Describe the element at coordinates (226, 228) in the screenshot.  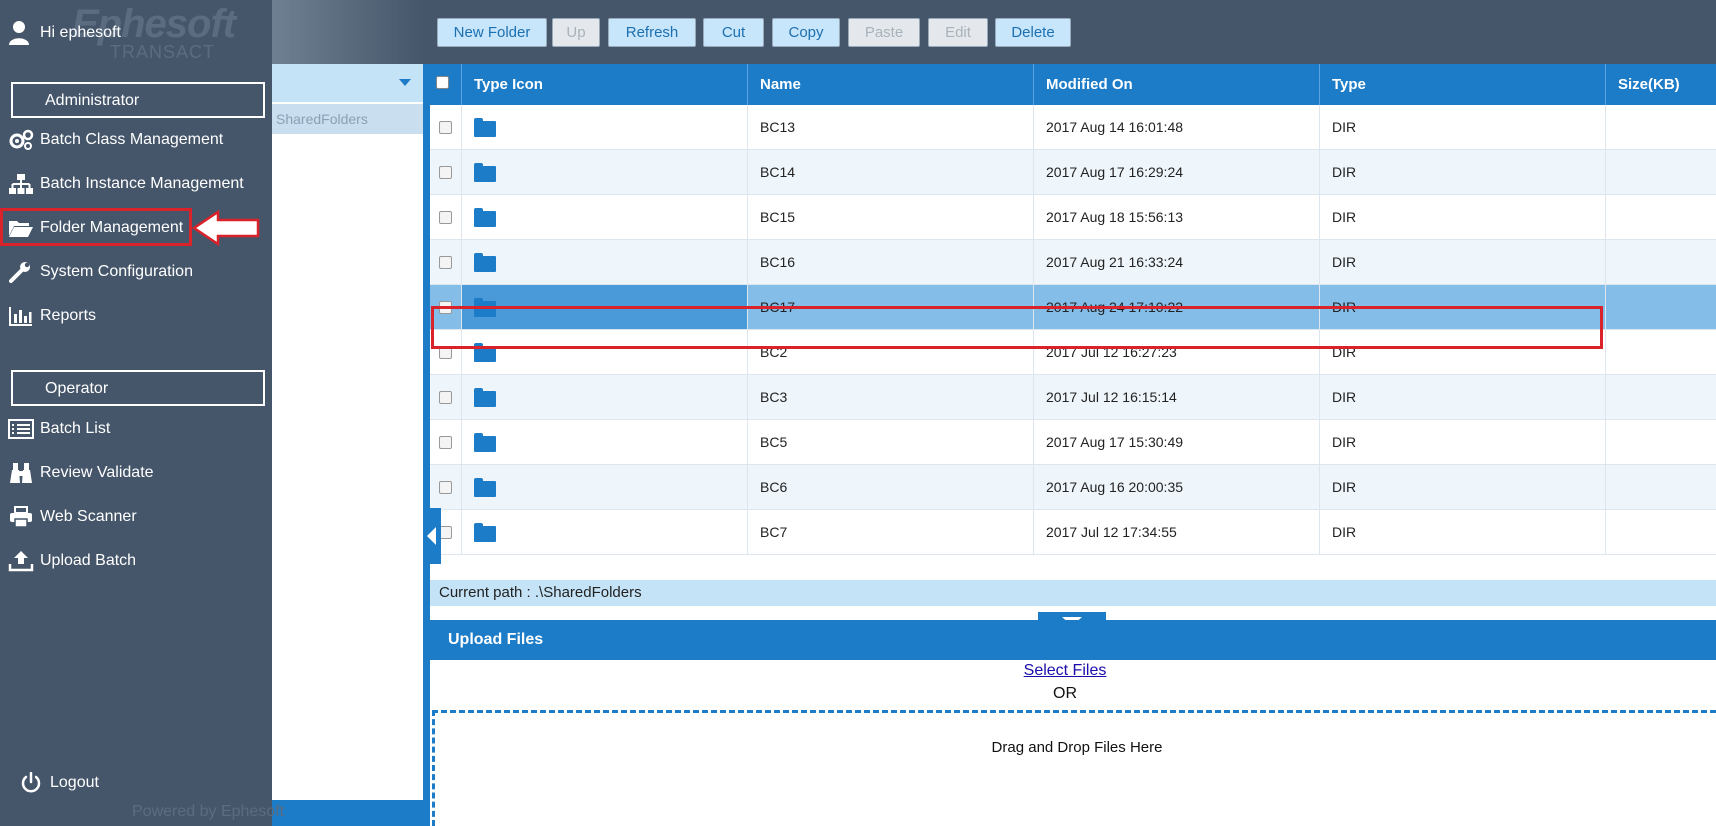
I see `arrow-callout-icon` at that location.